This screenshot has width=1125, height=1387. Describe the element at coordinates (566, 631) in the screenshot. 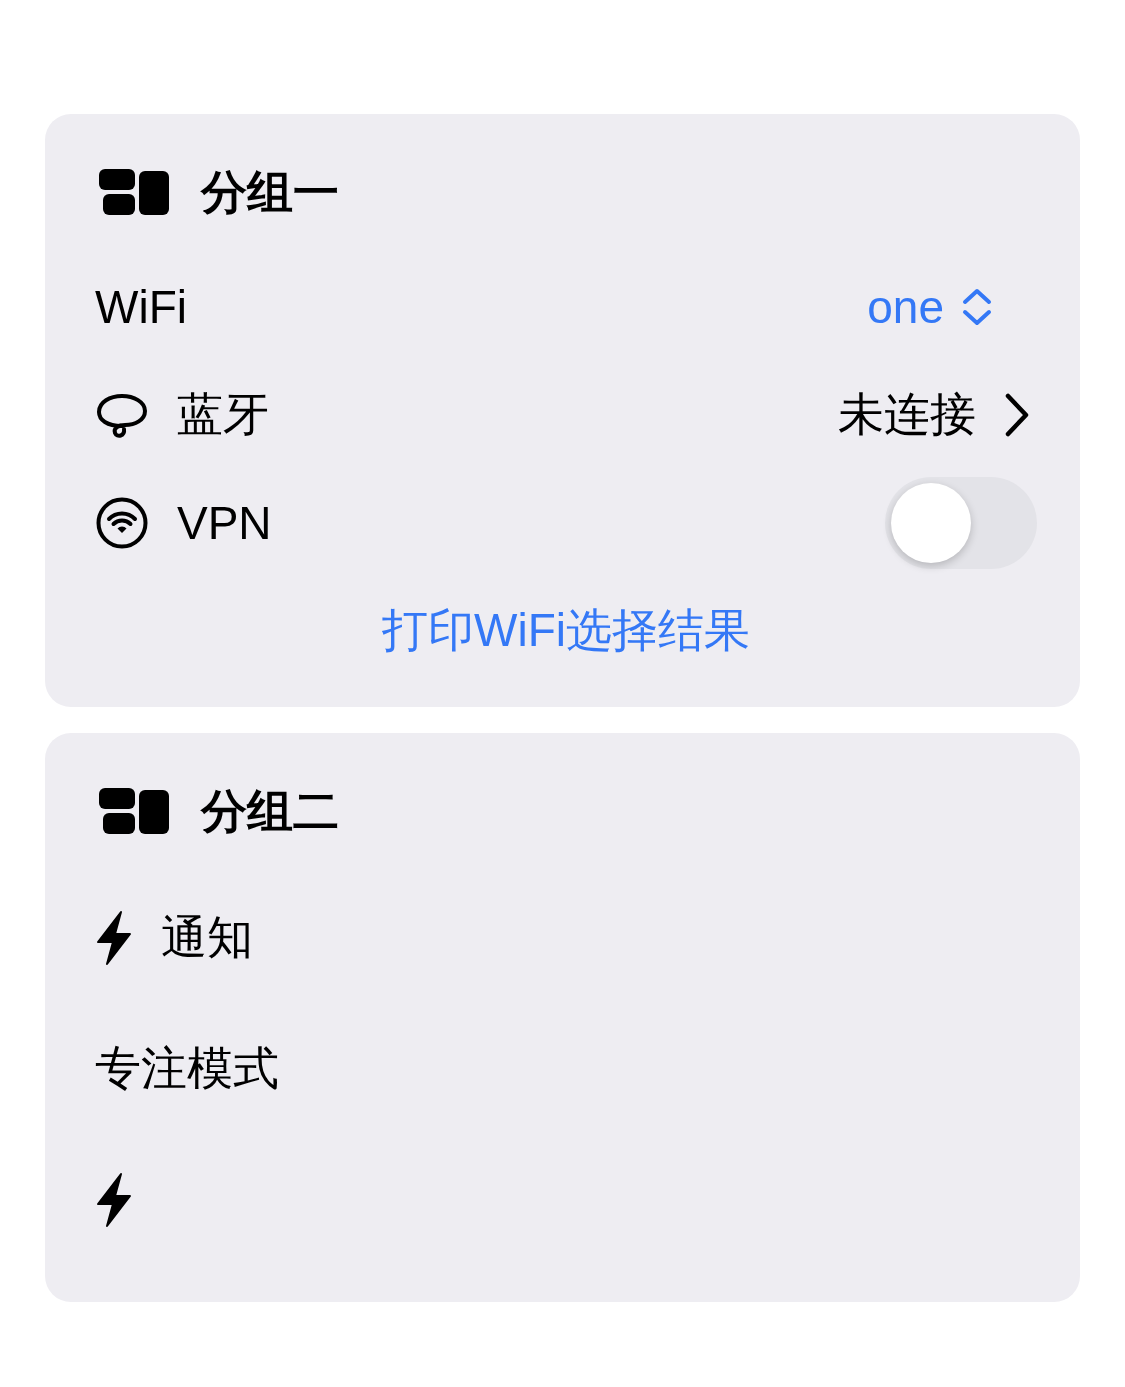

I see `print-button: 打印WiFi选择结果` at that location.